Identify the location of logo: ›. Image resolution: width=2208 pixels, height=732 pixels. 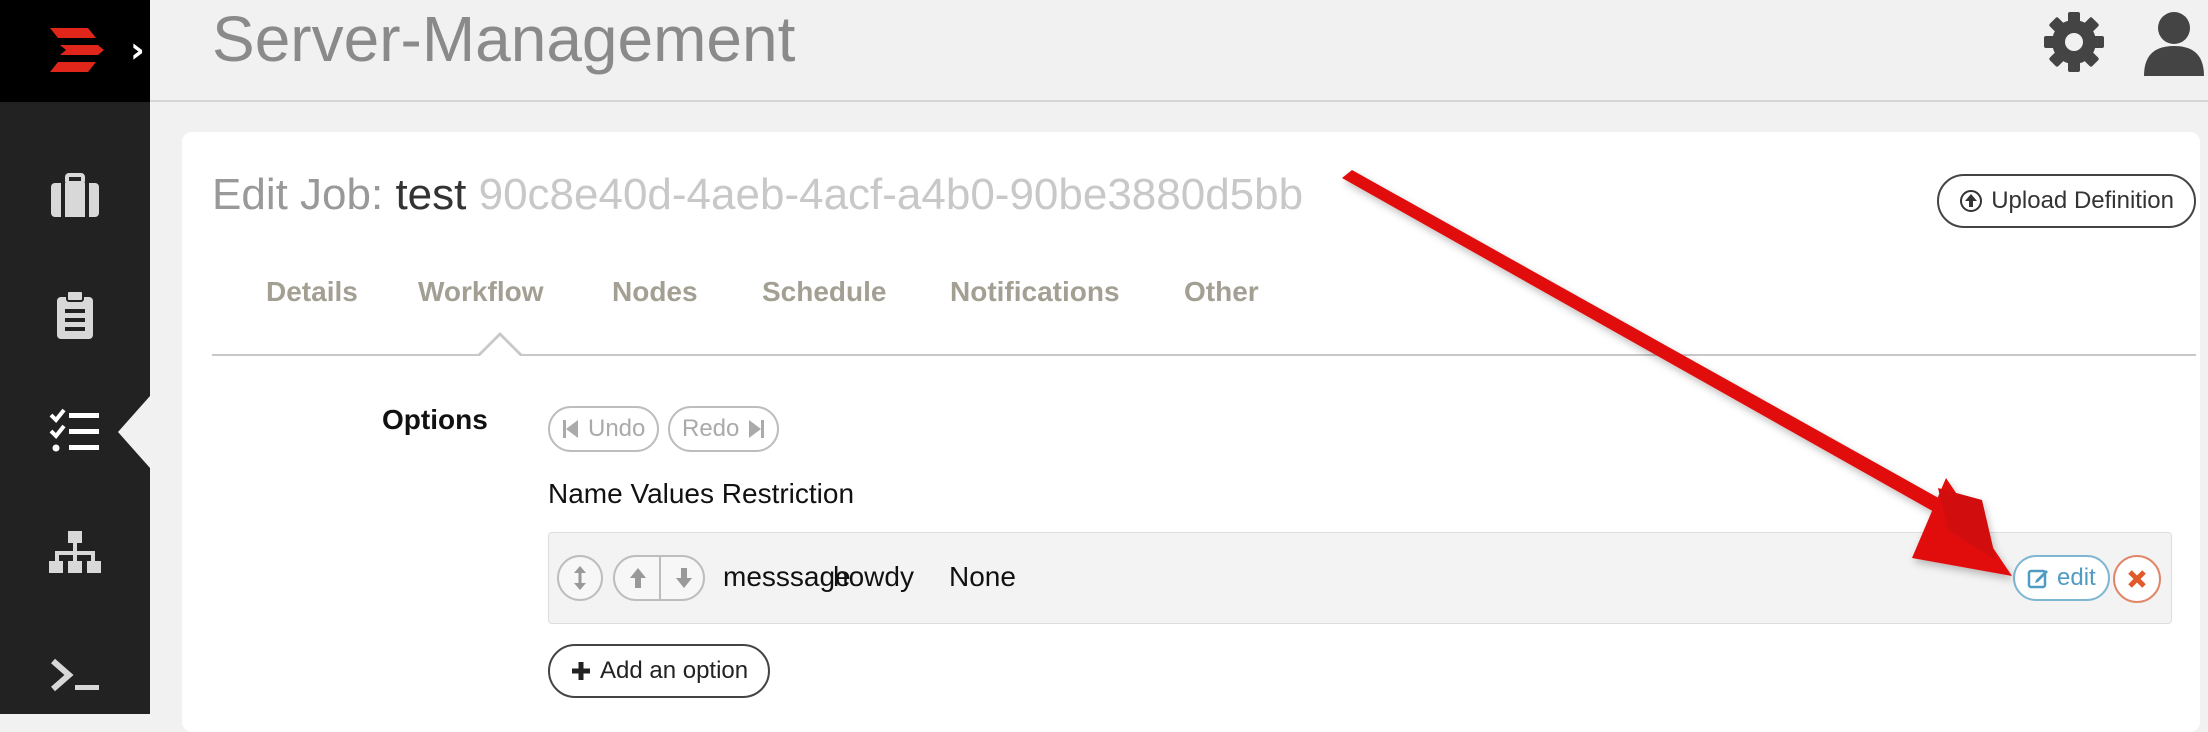
(75, 51).